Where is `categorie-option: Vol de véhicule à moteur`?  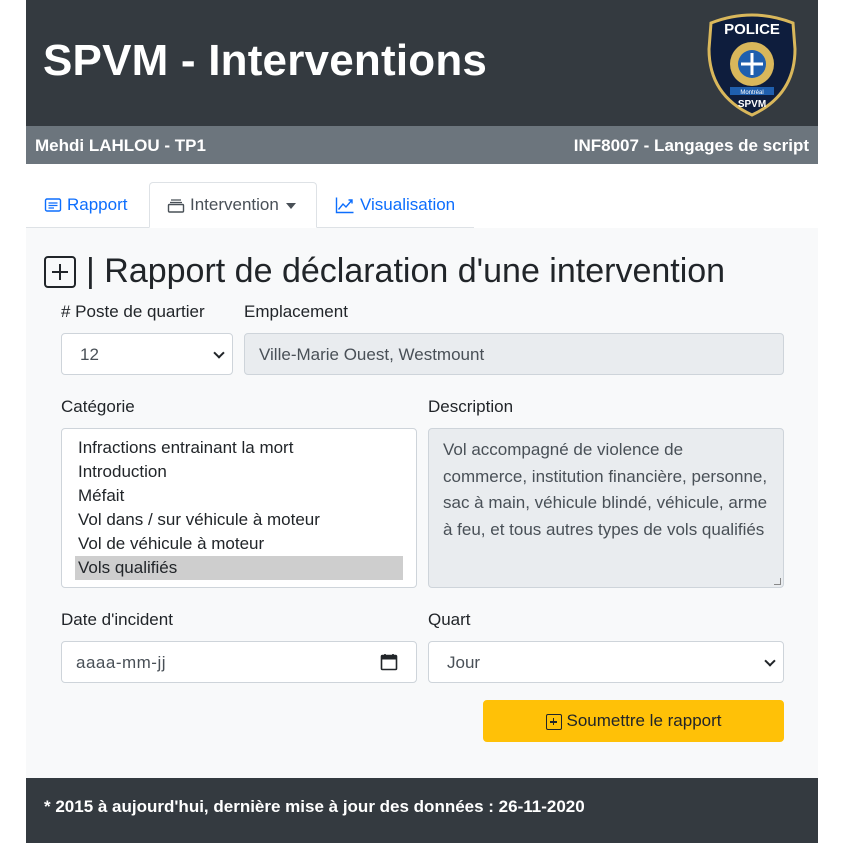 categorie-option: Vol de véhicule à moteur is located at coordinates (239, 544).